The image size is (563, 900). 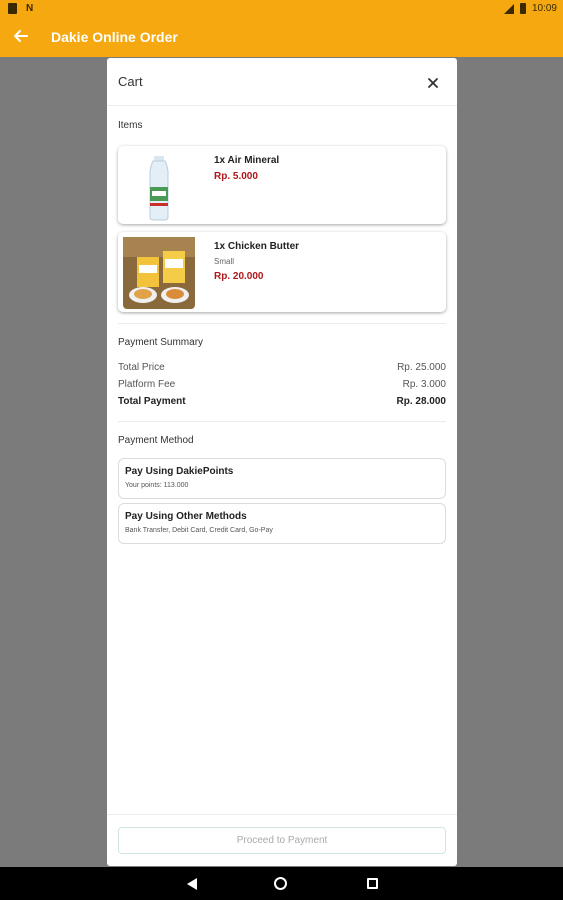 I want to click on nav-home-icon, so click(x=281, y=884).